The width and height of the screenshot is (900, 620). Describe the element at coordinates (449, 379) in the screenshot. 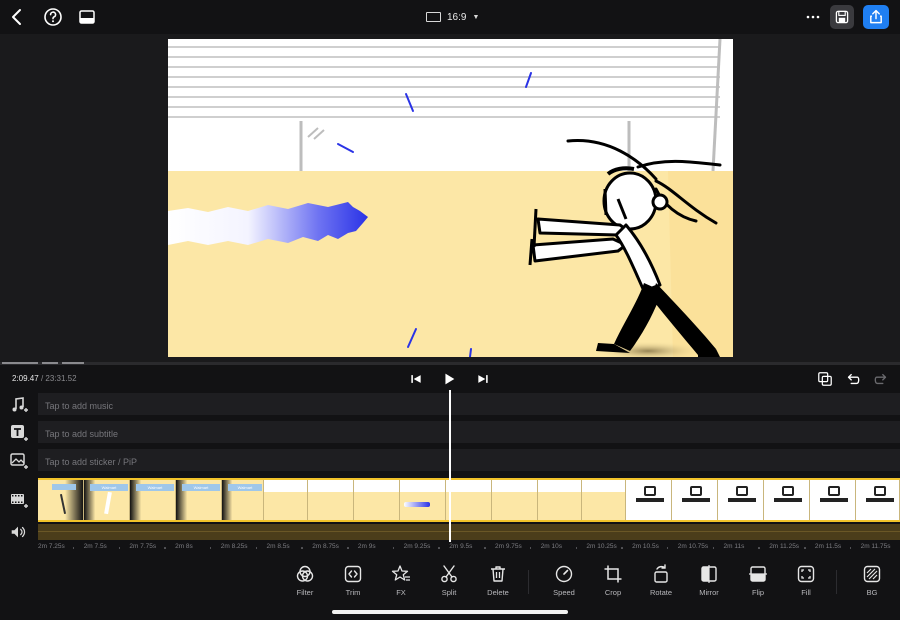

I see `play-icon` at that location.